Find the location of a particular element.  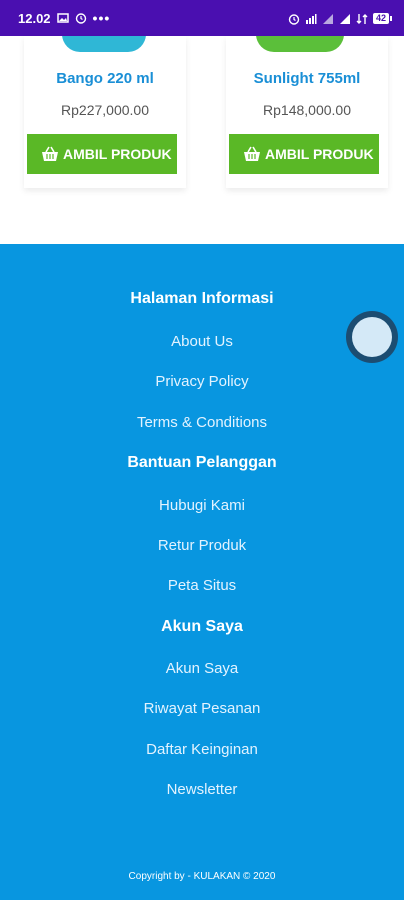

product-card: Sunlight 755ml Rp148,000.00 AMBIL PRODUK is located at coordinates (307, 112).